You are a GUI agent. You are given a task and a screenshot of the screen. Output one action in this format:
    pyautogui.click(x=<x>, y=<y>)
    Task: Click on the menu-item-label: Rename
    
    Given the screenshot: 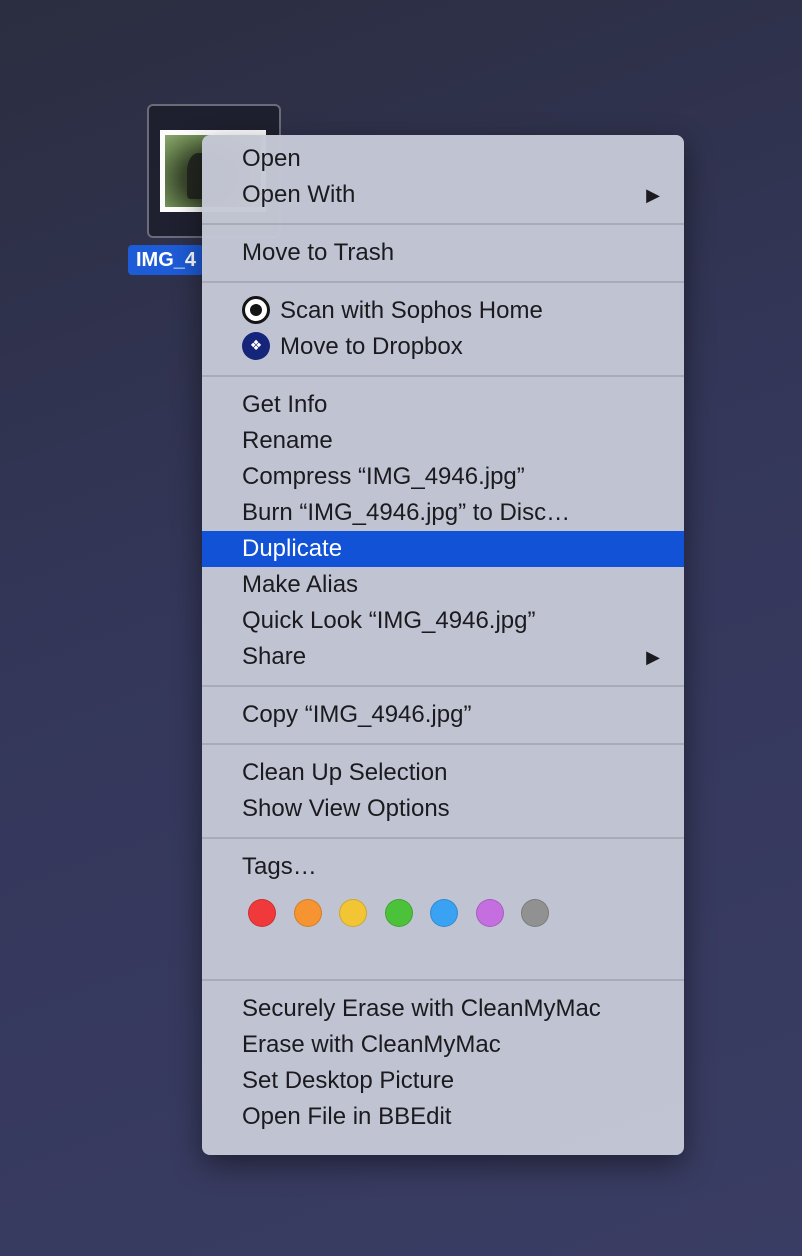 What is the action you would take?
    pyautogui.click(x=287, y=440)
    